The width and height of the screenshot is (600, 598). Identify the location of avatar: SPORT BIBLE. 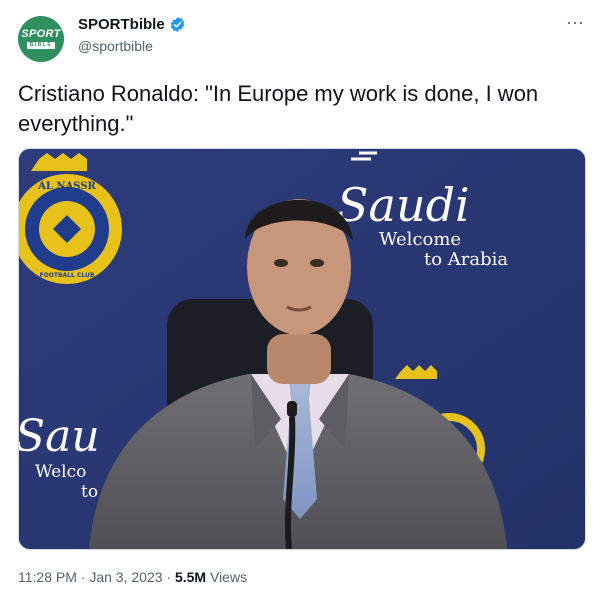
(41, 39).